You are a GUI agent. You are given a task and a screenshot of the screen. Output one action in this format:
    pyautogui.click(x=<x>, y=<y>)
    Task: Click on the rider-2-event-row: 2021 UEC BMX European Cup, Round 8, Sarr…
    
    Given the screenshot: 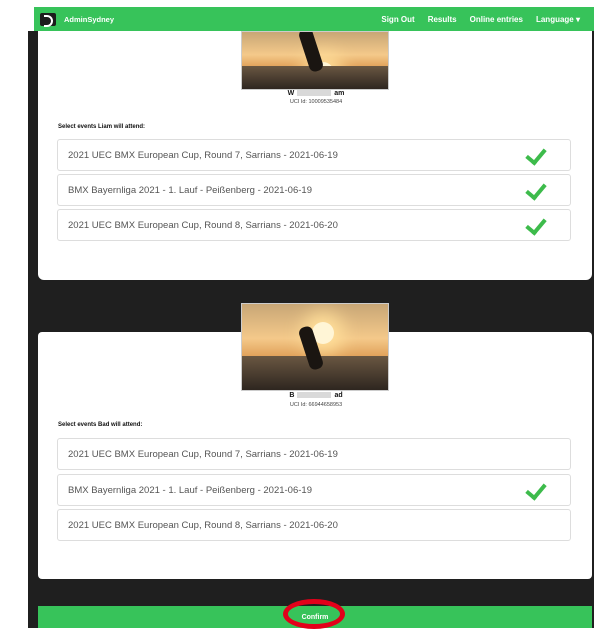 What is the action you would take?
    pyautogui.click(x=314, y=525)
    